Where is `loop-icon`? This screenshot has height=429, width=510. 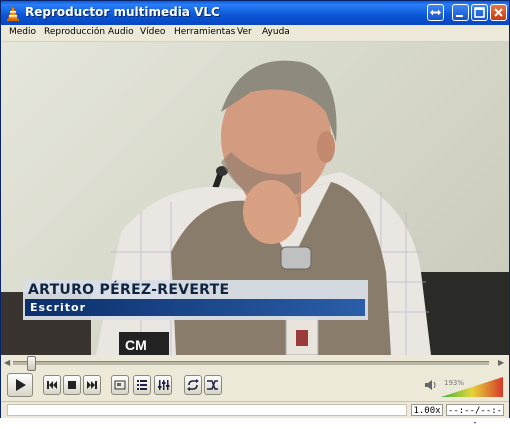
loop-icon is located at coordinates (193, 385).